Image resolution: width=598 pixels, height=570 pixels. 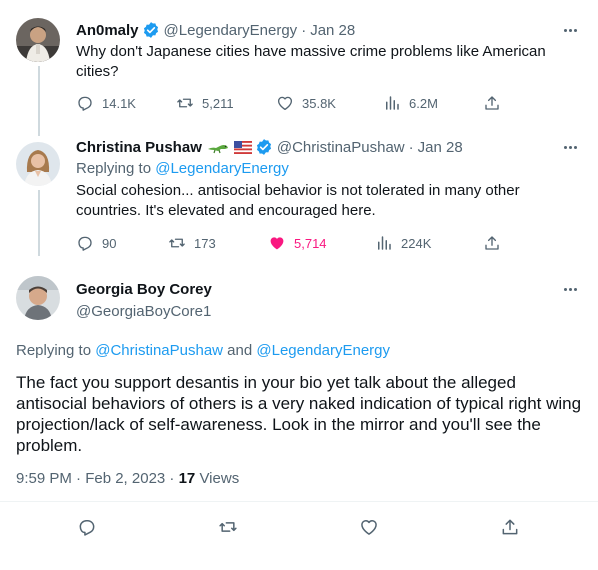 I want to click on like-button, so click(x=369, y=527).